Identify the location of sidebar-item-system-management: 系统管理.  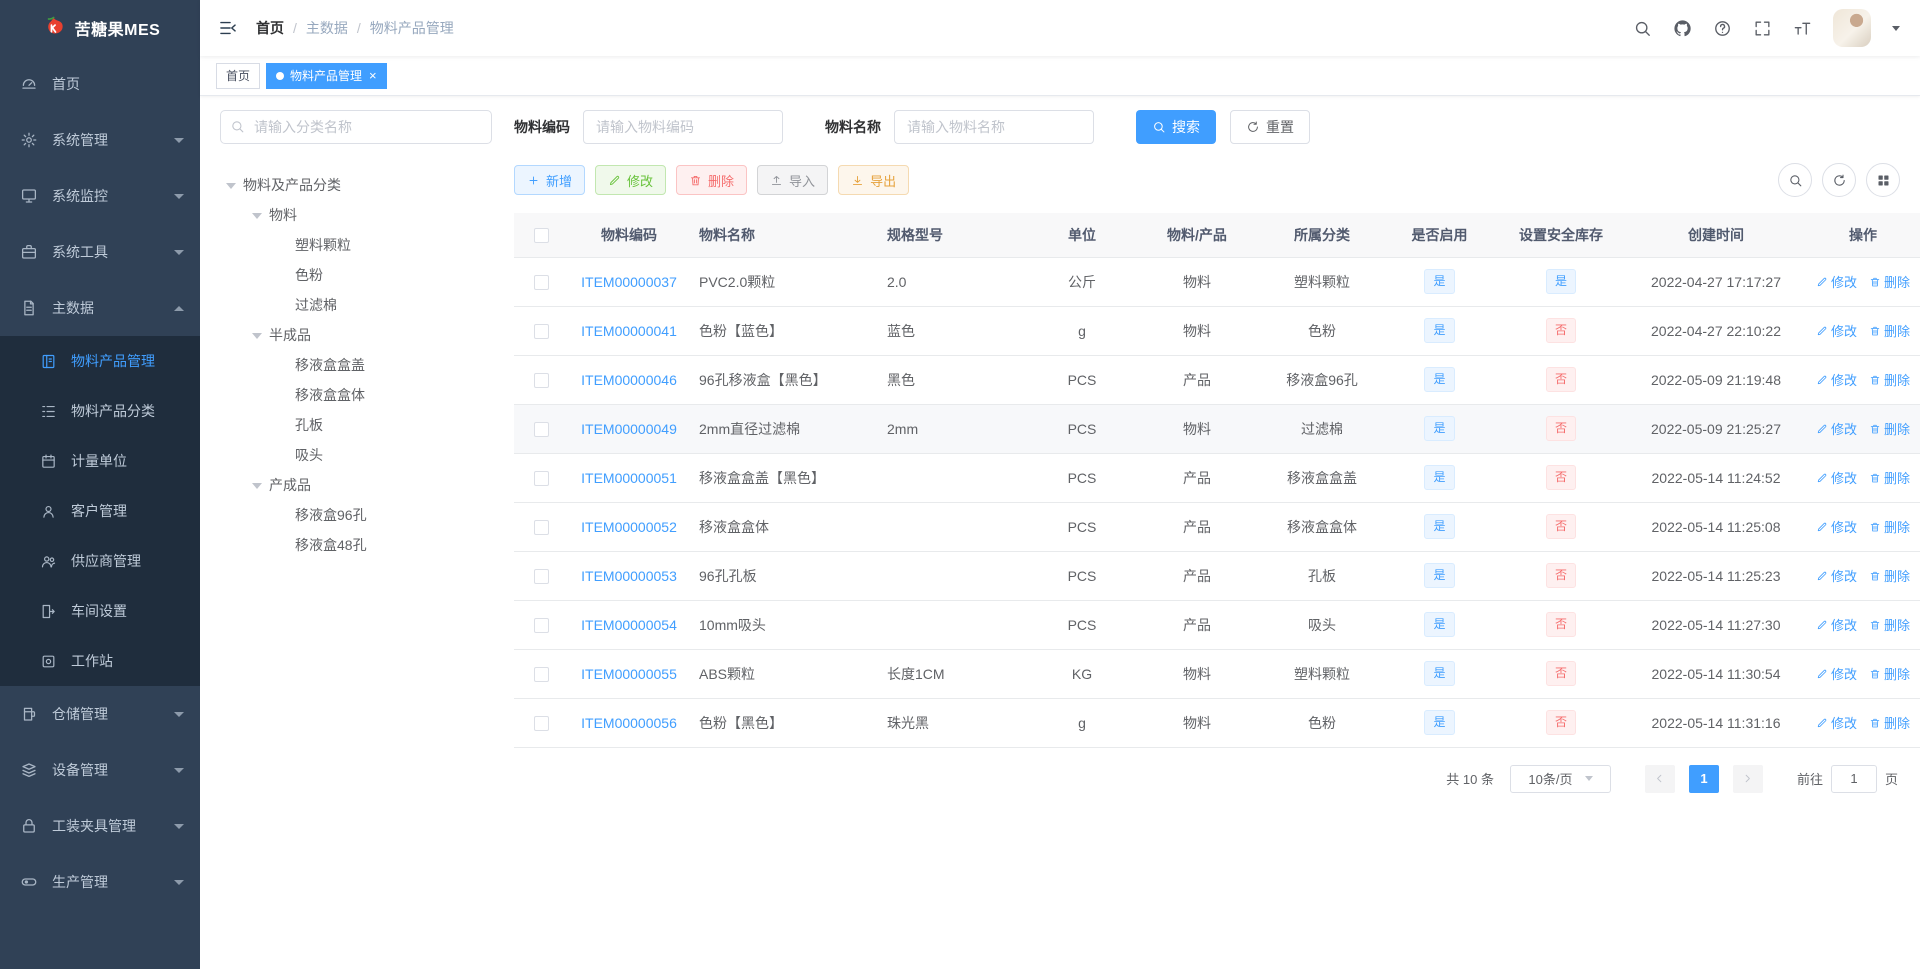
(100, 140).